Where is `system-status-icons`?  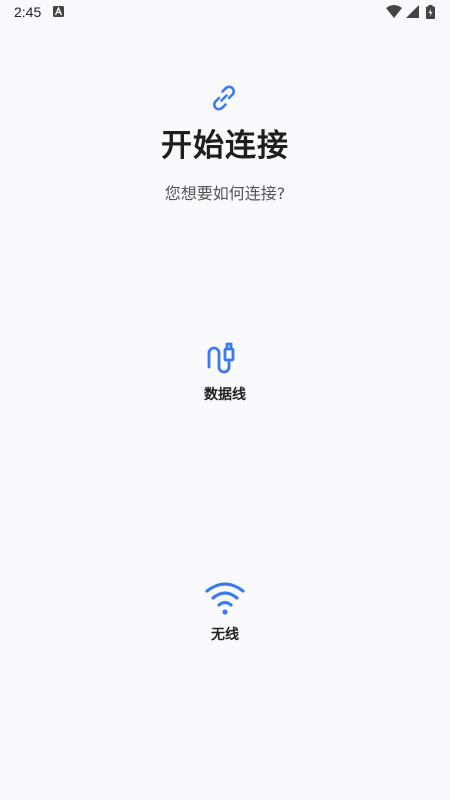
system-status-icons is located at coordinates (412, 12).